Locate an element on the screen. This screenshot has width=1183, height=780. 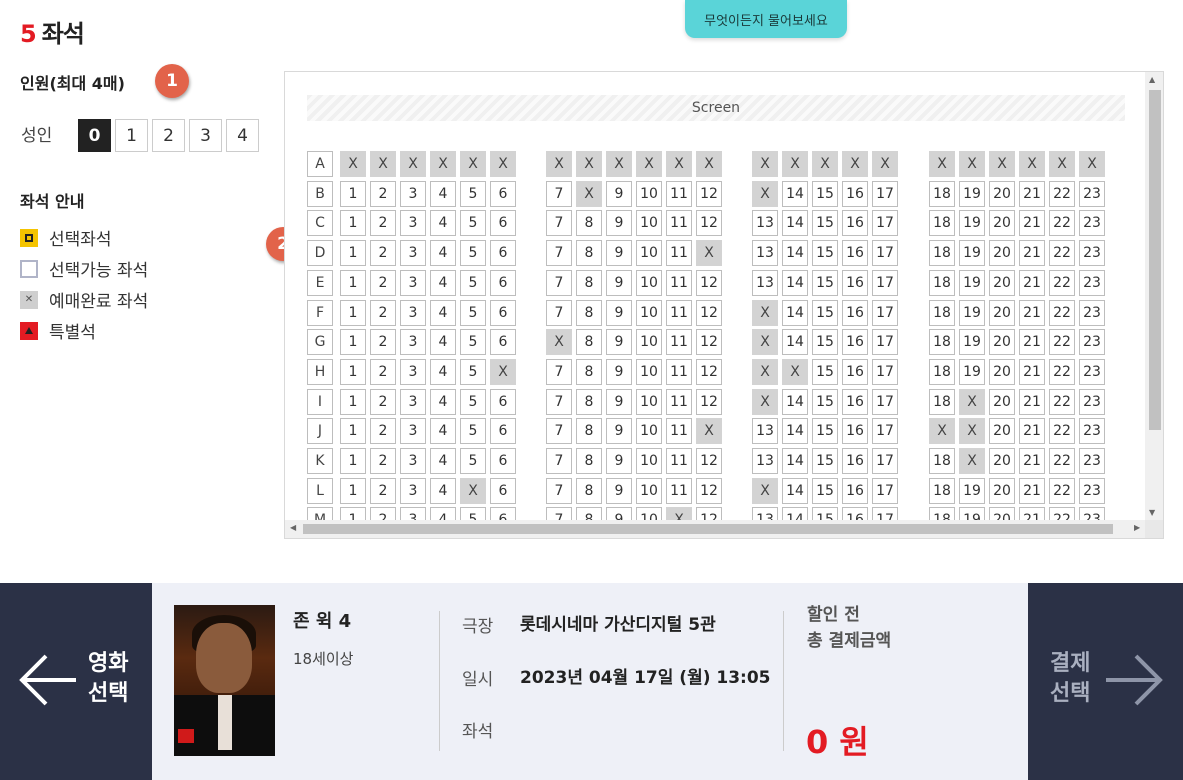
seat-g-14: 14 is located at coordinates (795, 342).